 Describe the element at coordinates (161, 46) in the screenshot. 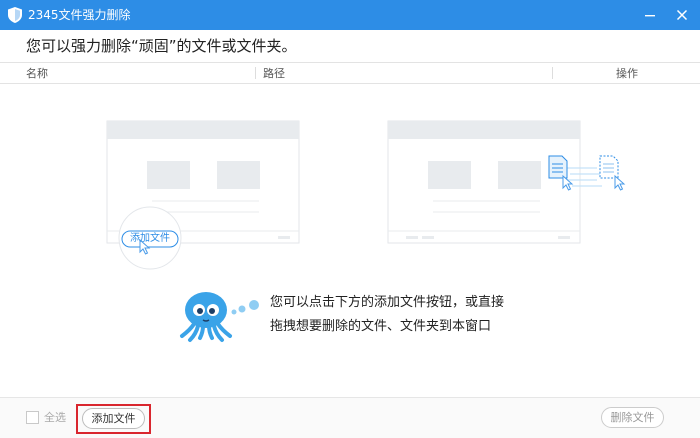

I see `header-description: 您可以强力删除“顽固”的文件或文件夹。` at that location.